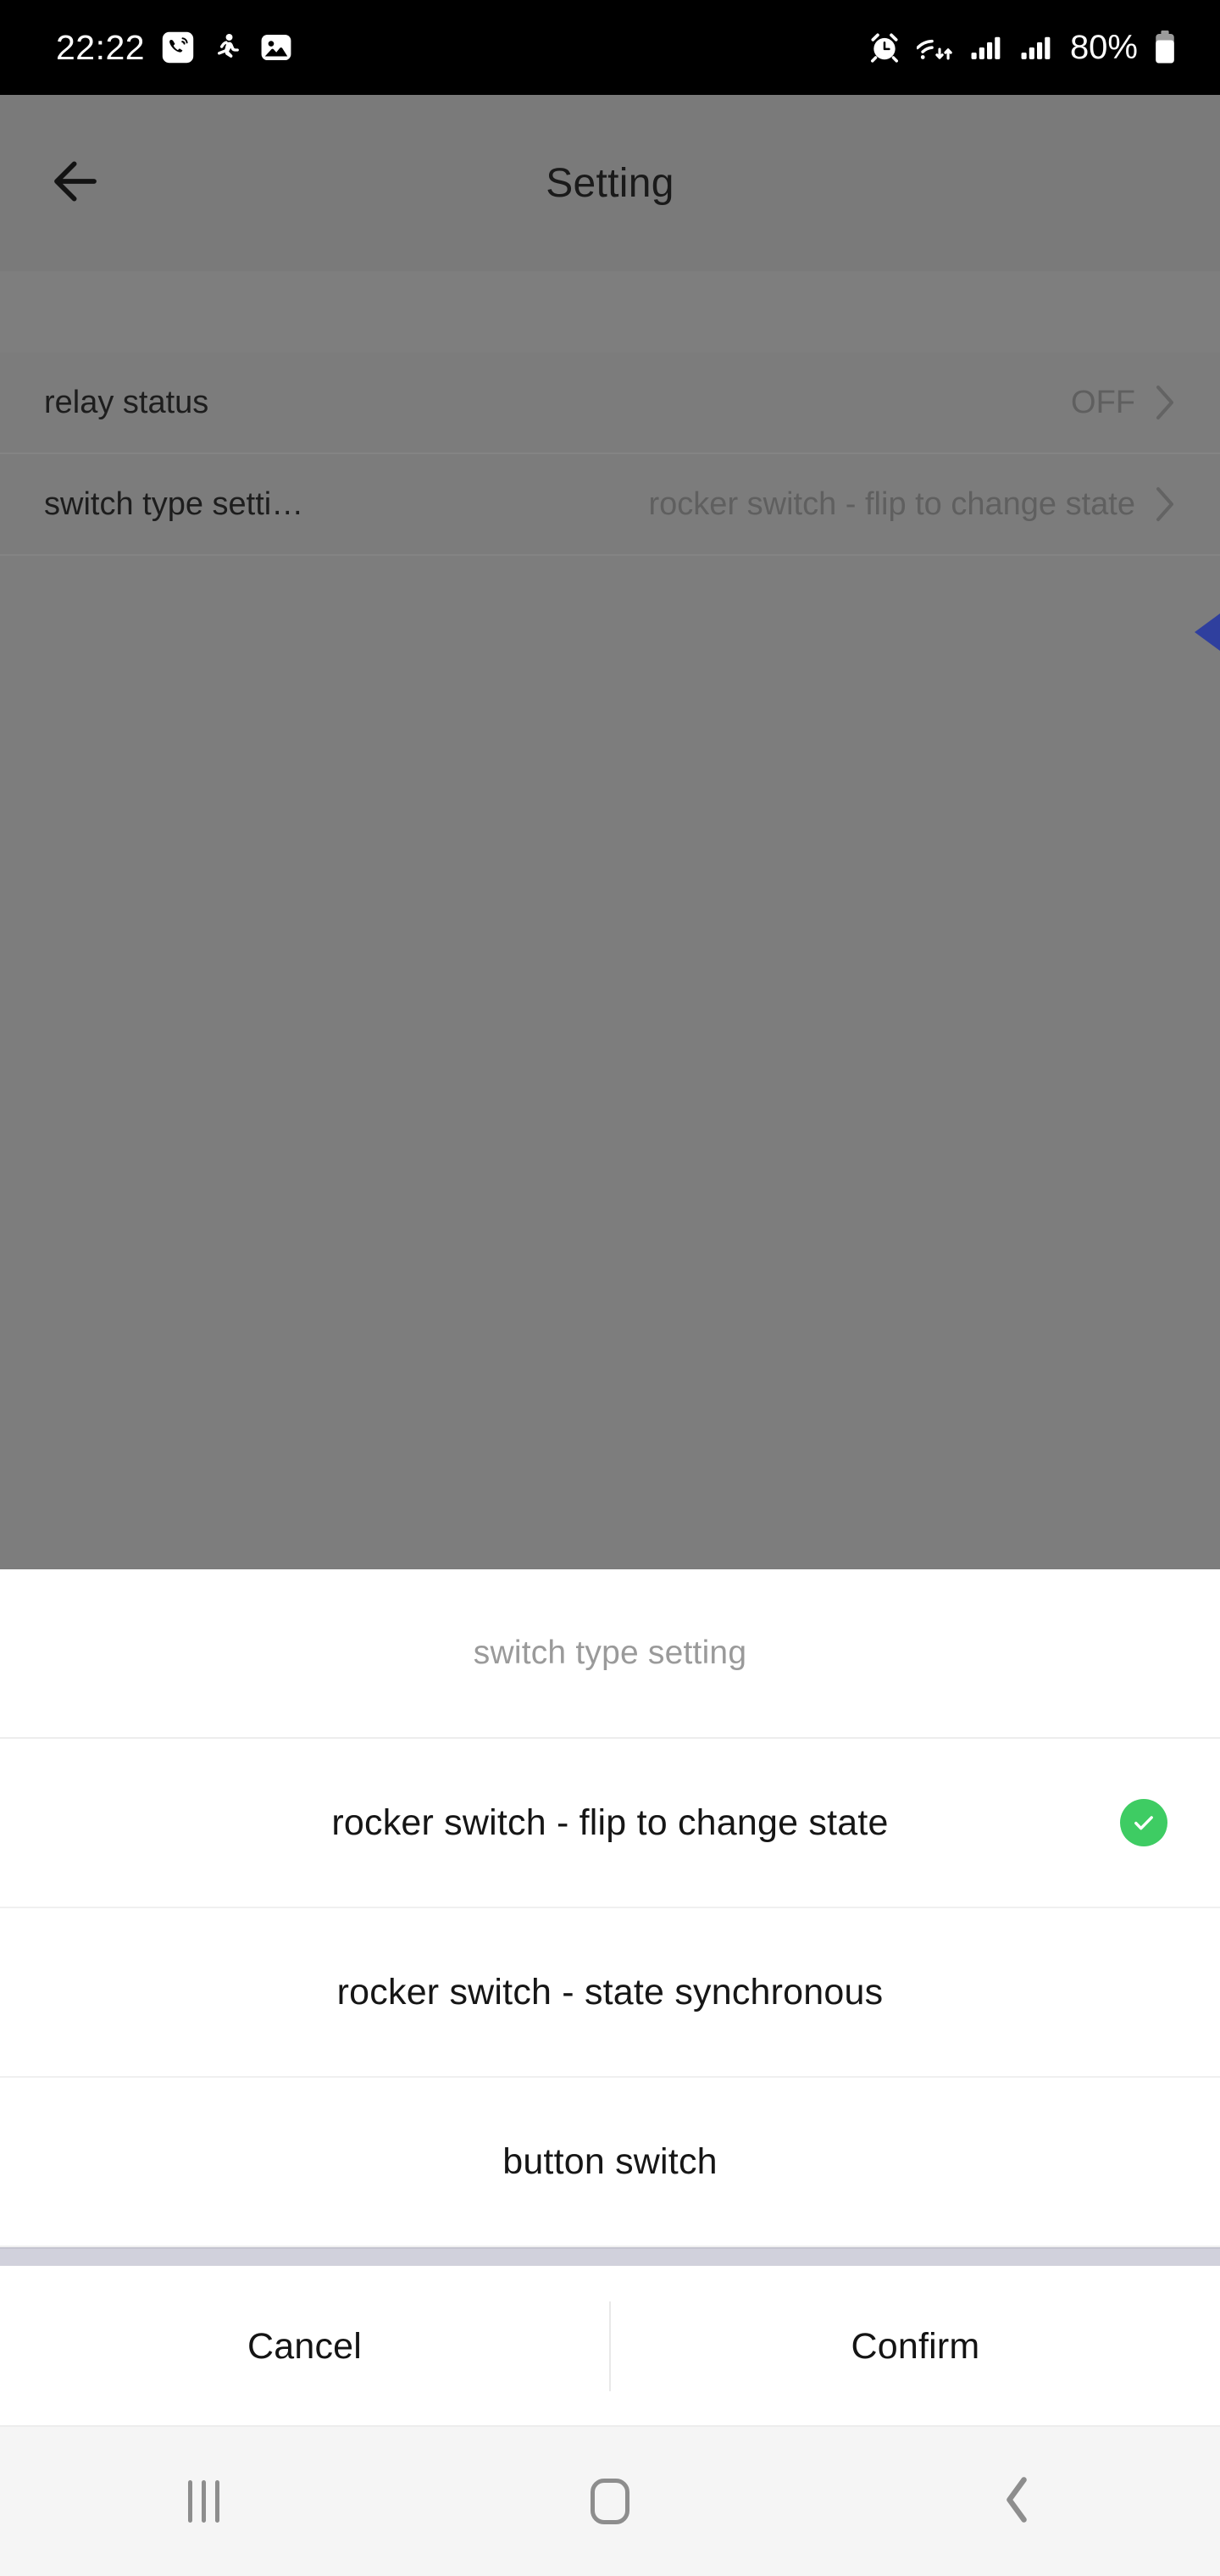 This screenshot has width=1220, height=2576. I want to click on nav-back-chevron-icon, so click(1016, 2502).